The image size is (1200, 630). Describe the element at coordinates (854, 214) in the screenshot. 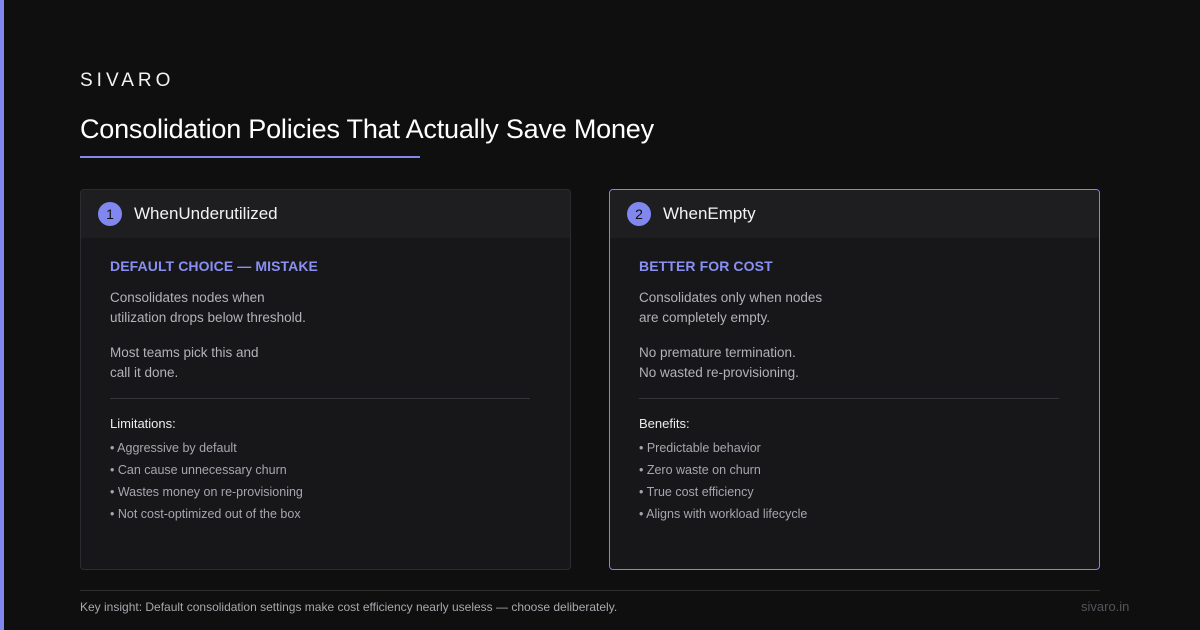

I see `card-header: 2 WhenEmpty` at that location.